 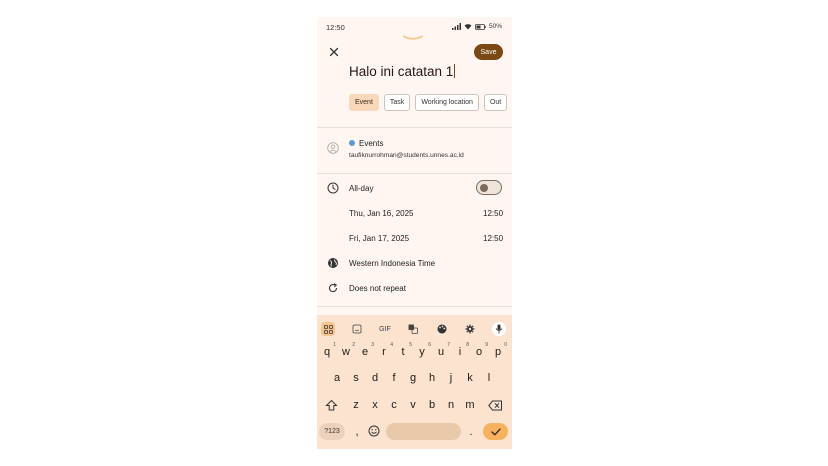 What do you see at coordinates (332, 431) in the screenshot?
I see `symbols-key: ?123` at bounding box center [332, 431].